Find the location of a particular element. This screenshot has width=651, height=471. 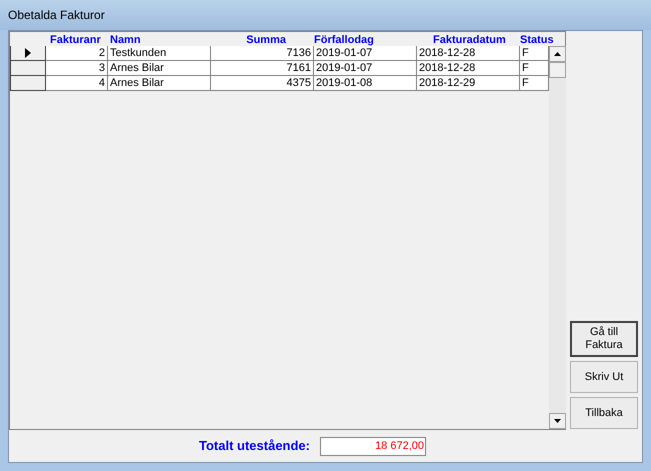

down-arrow-icon is located at coordinates (557, 421).